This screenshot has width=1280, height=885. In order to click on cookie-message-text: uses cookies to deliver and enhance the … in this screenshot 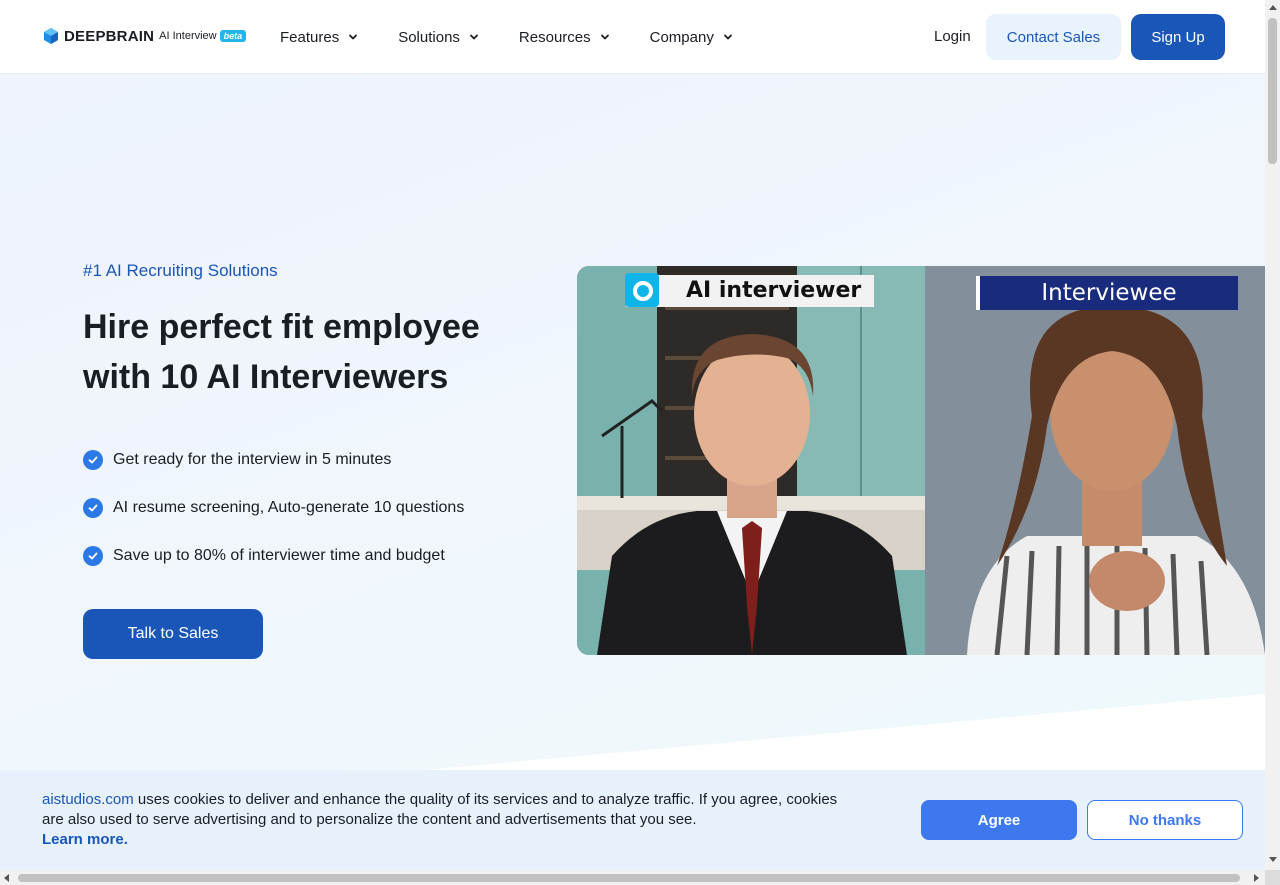, I will do `click(440, 809)`.